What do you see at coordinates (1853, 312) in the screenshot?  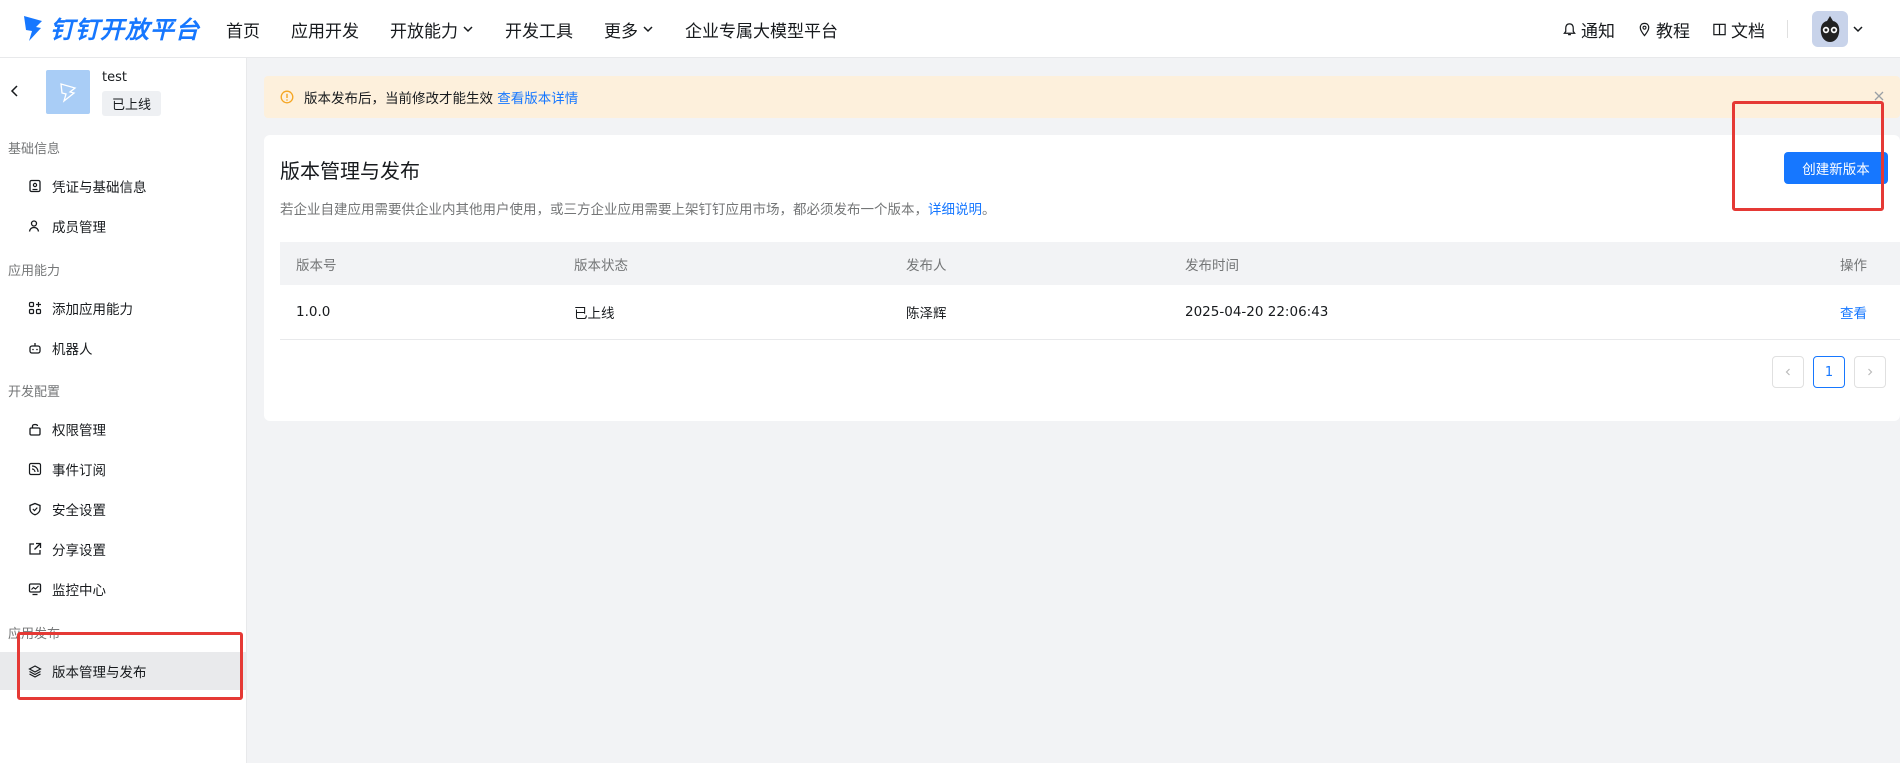 I see `view-version-link: 查看` at bounding box center [1853, 312].